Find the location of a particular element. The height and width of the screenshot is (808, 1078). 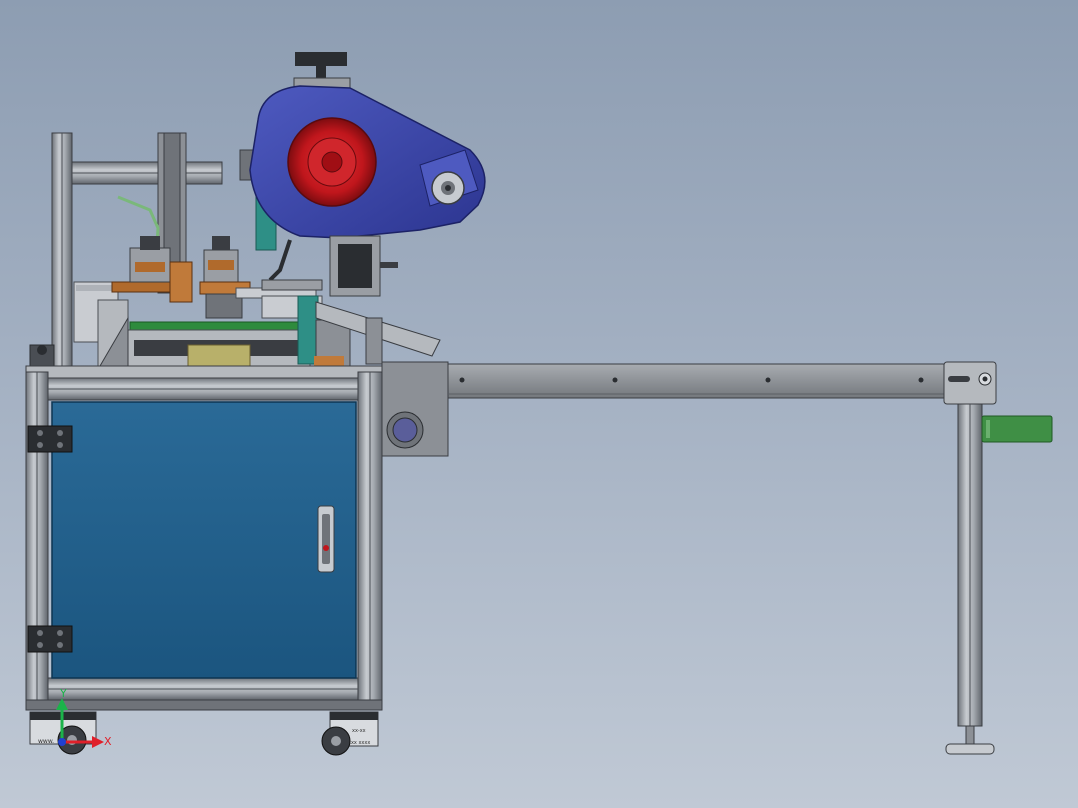

conveyor-arm is located at coordinates (696, 381).